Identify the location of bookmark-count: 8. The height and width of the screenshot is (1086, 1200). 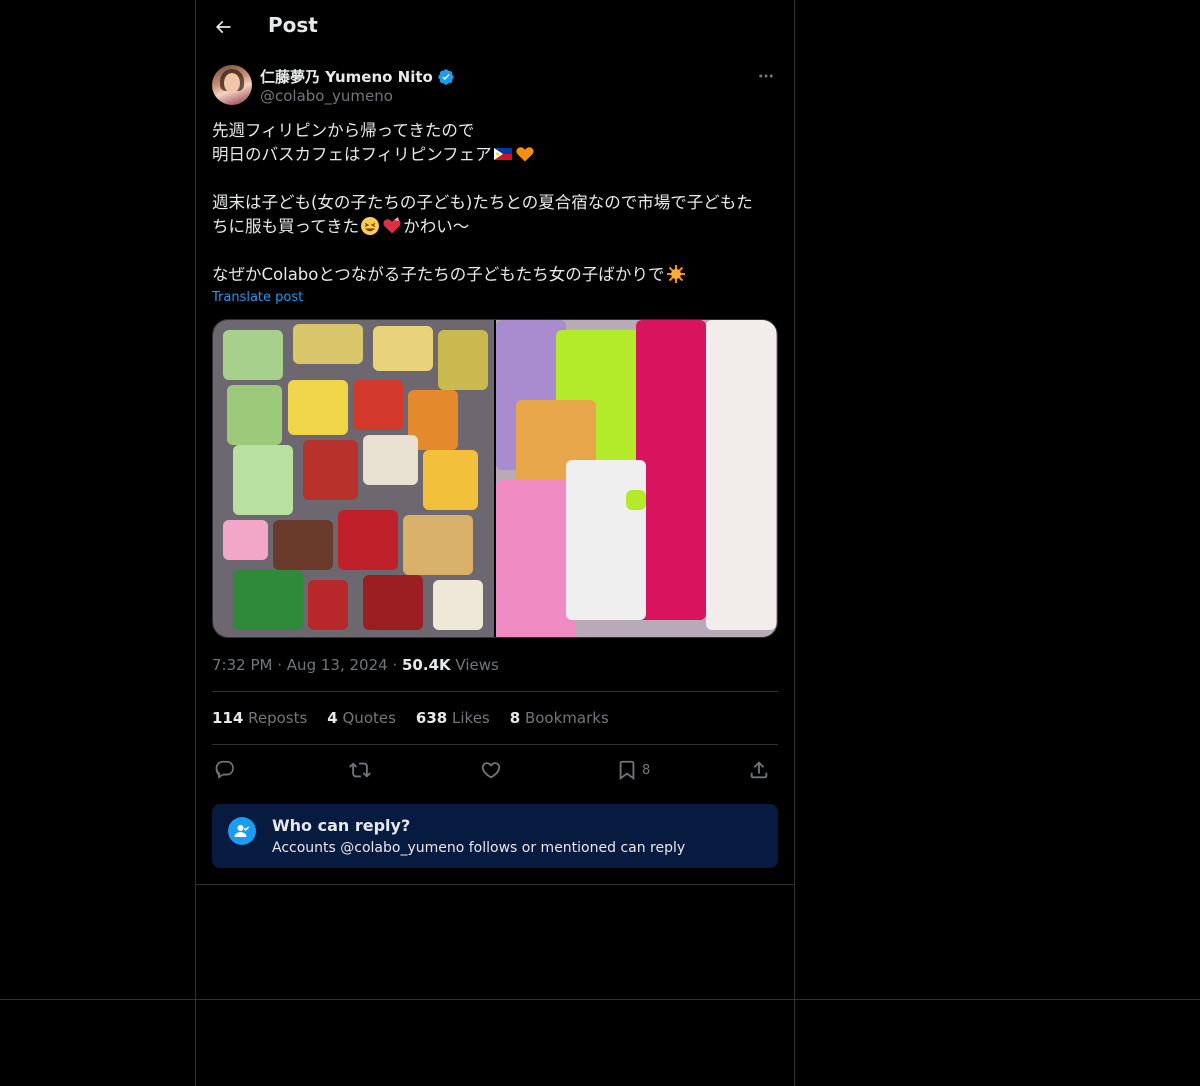
(646, 770).